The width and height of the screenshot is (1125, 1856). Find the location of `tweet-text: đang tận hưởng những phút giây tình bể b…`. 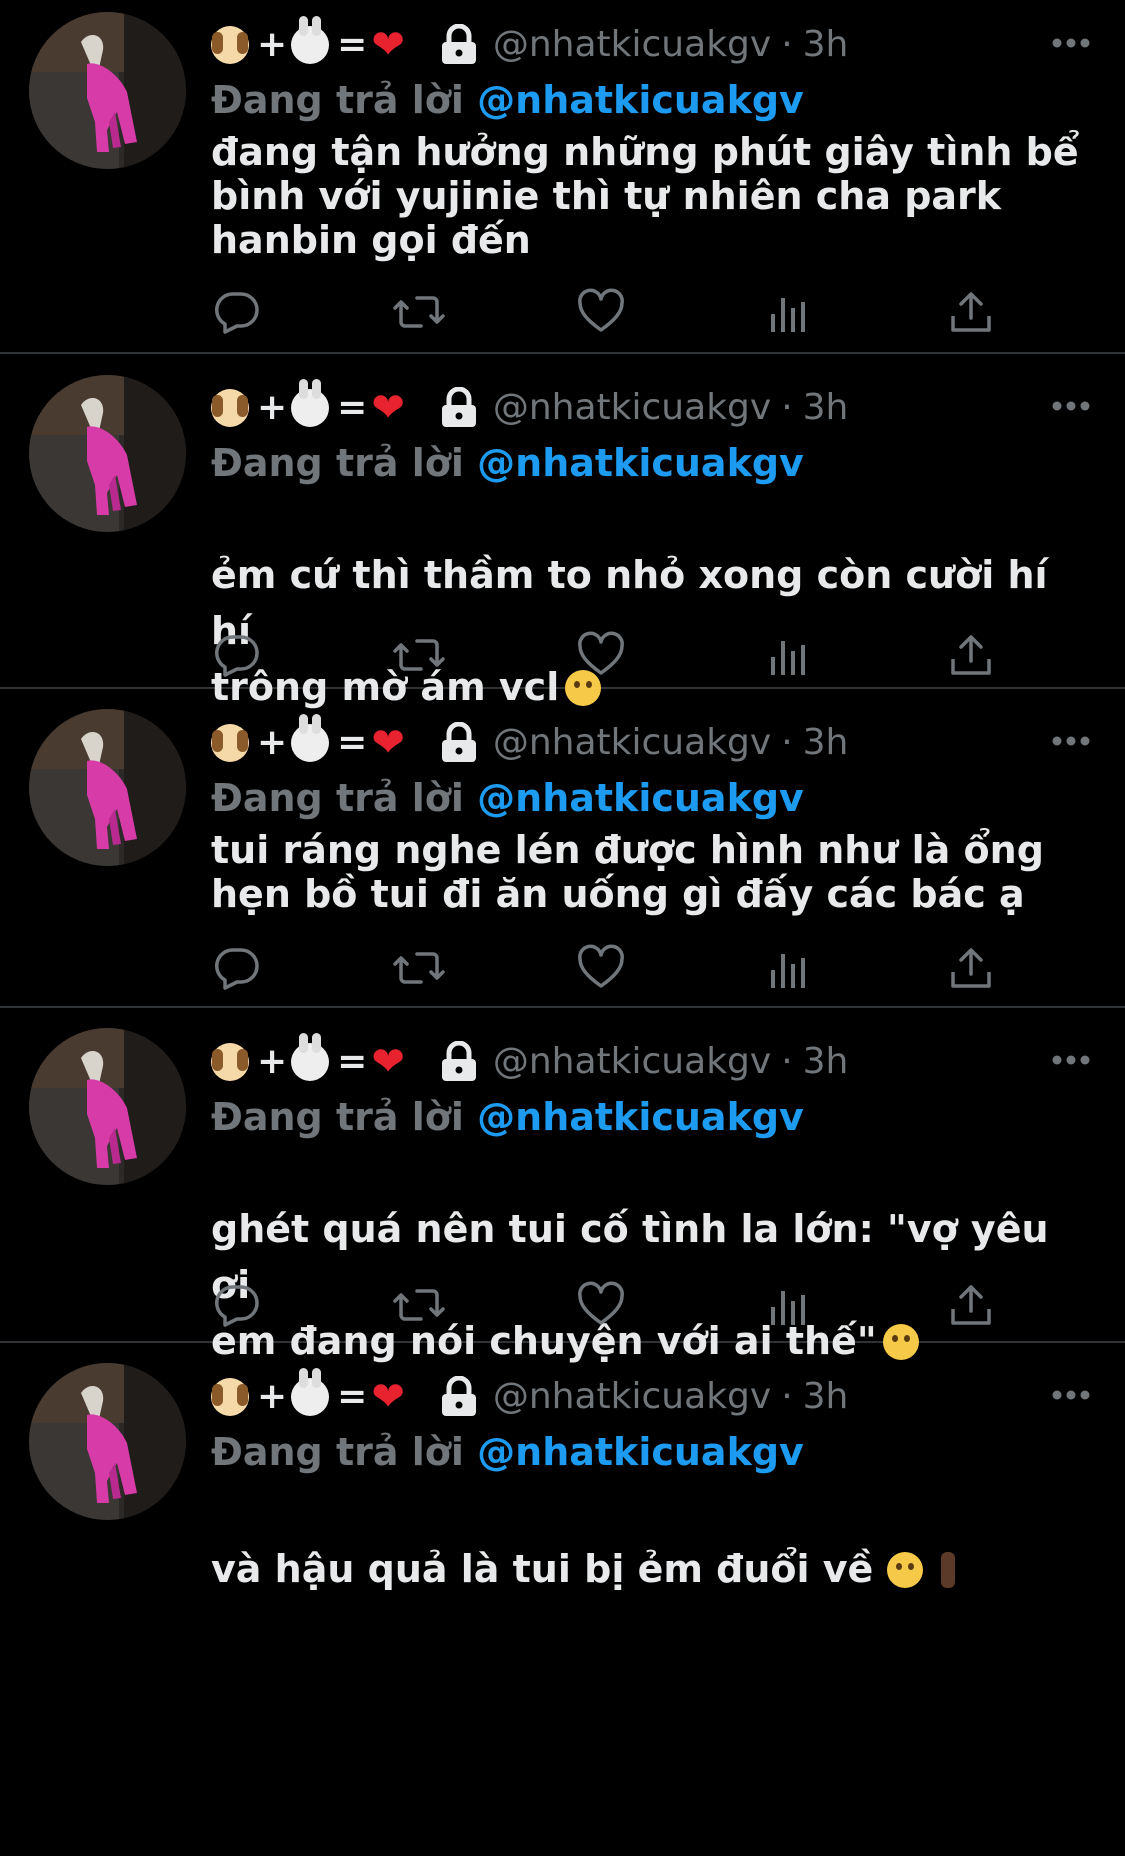

tweet-text: đang tận hưởng những phút giây tình bể b… is located at coordinates (645, 196).